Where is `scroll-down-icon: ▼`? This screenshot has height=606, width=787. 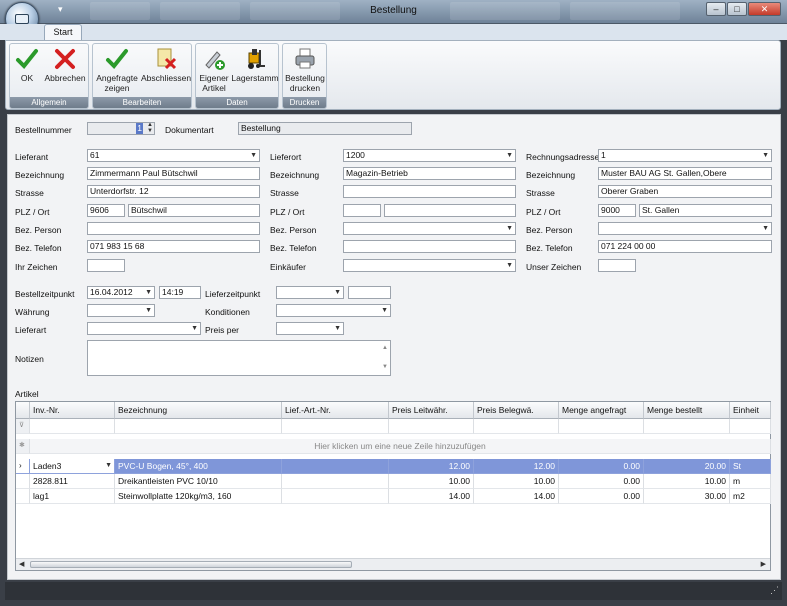
scroll-down-icon: ▼ is located at coordinates (385, 367).